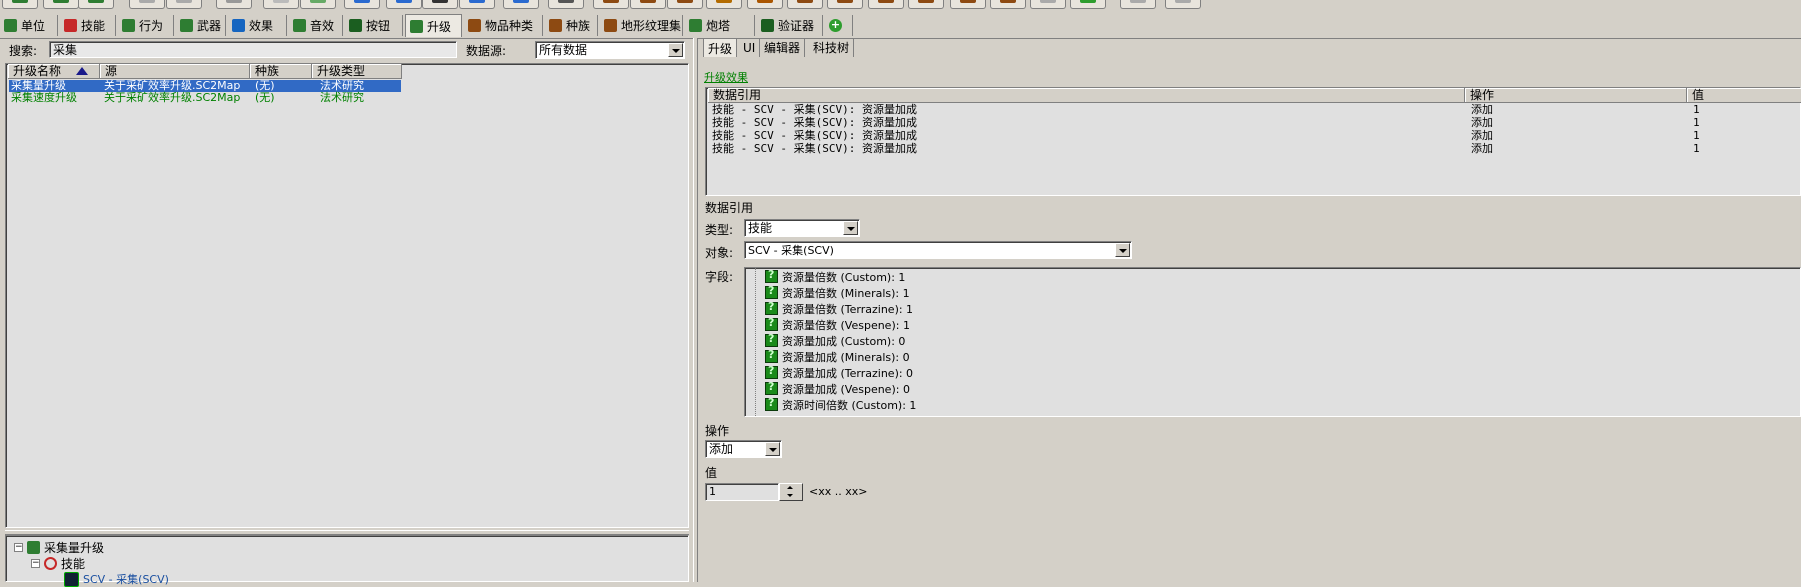  I want to click on col-header-race: 种族, so click(281, 71).